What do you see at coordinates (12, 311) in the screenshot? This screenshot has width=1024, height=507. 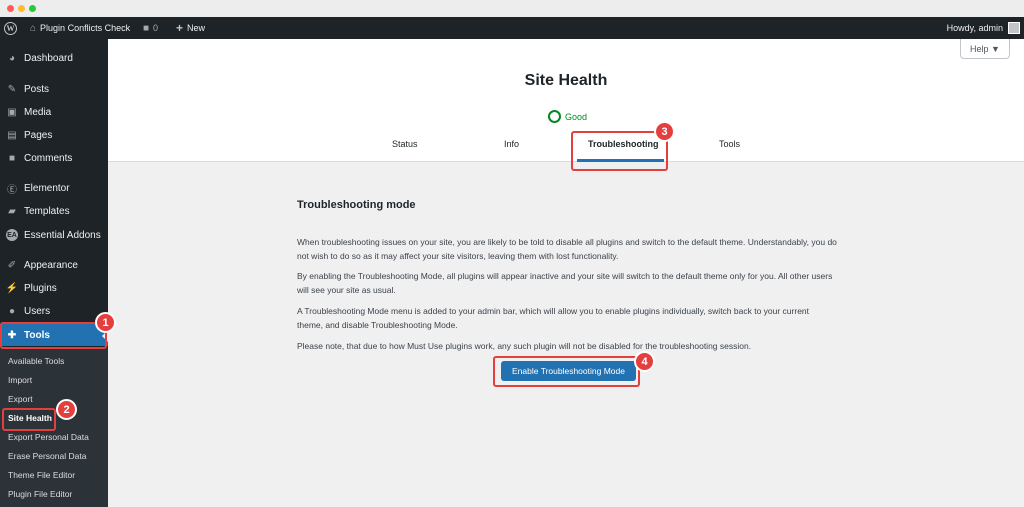 I see `user-icon: ●` at bounding box center [12, 311].